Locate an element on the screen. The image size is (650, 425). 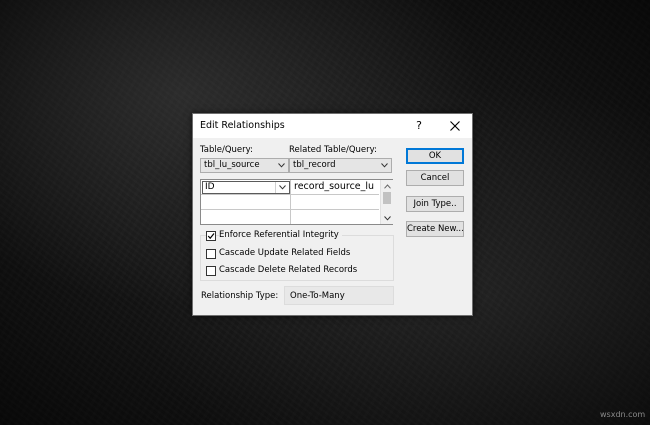
join-type-button: Join Type.. is located at coordinates (435, 204).